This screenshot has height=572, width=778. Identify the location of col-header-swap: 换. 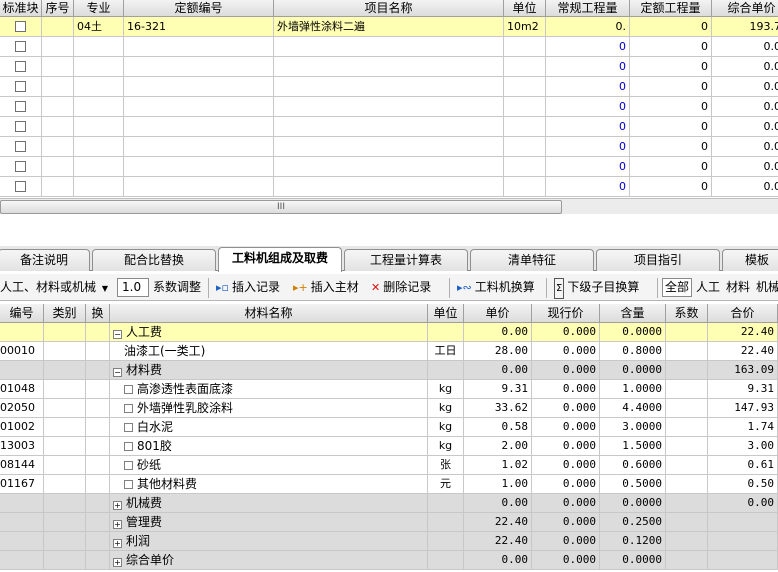
(98, 313).